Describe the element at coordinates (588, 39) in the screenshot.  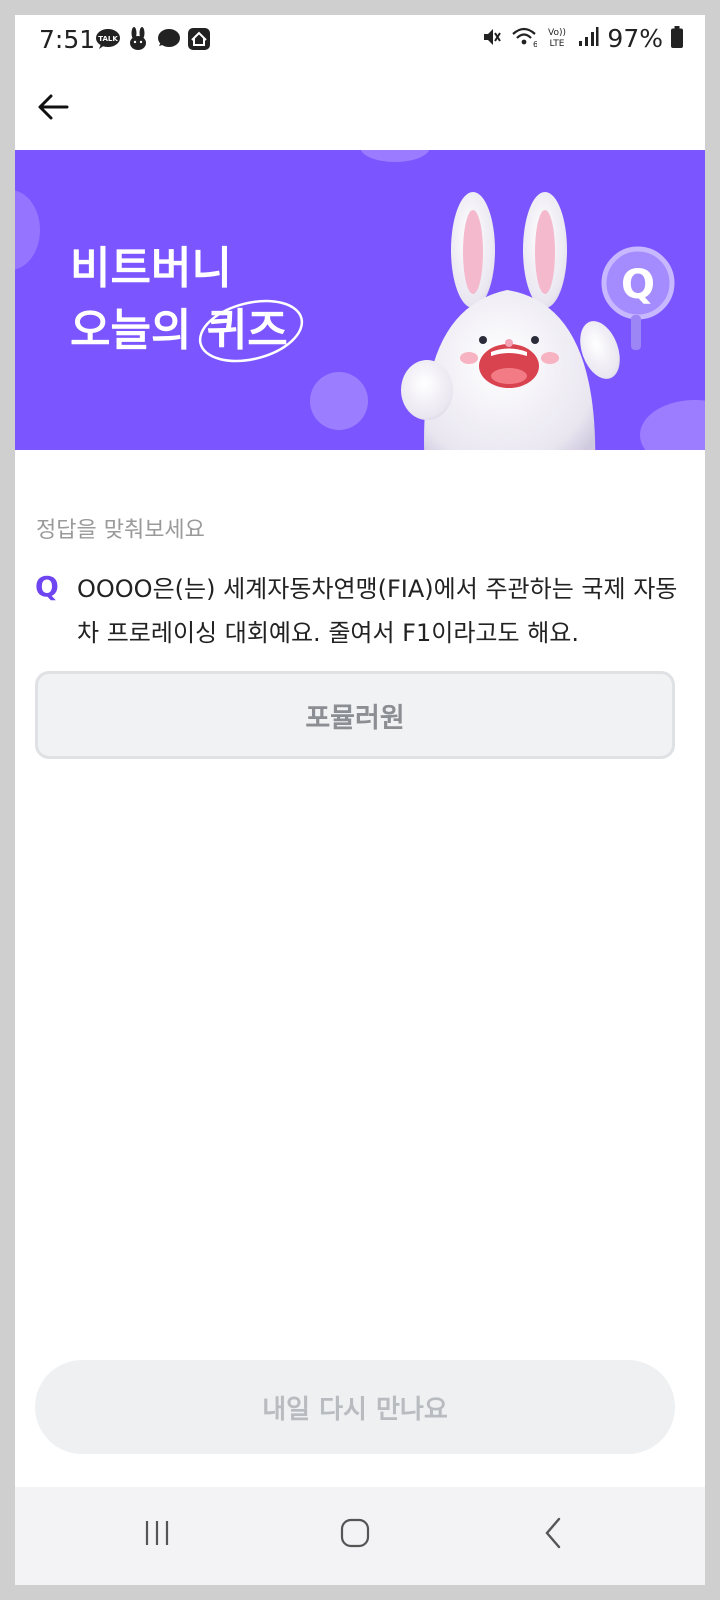
I see `signal-icon` at that location.